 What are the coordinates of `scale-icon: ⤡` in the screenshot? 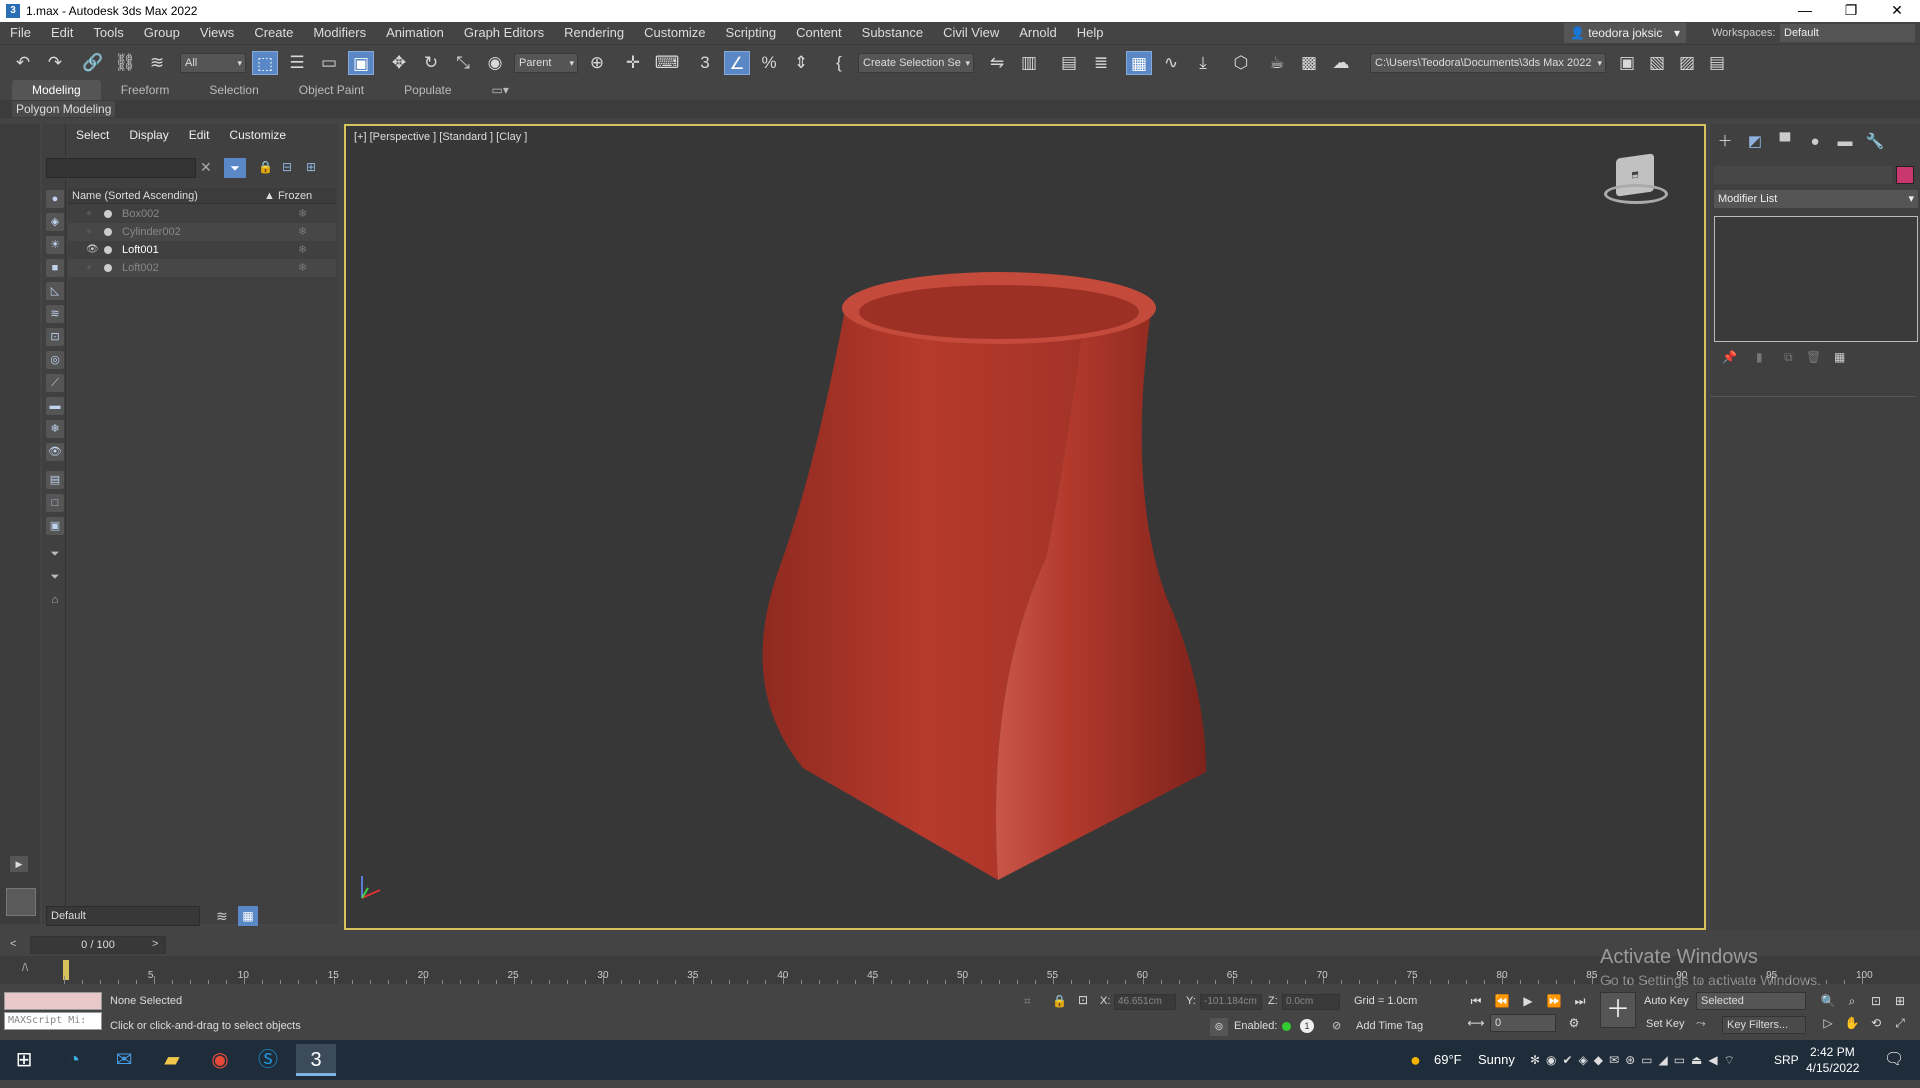 It's located at (463, 63).